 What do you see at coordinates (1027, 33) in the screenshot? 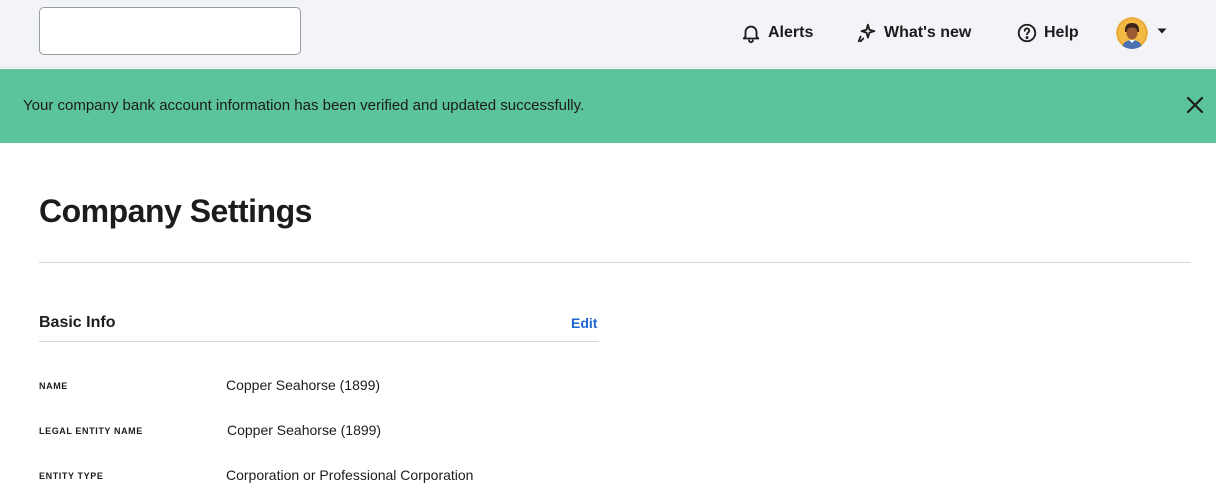
I see `question-circle-icon` at bounding box center [1027, 33].